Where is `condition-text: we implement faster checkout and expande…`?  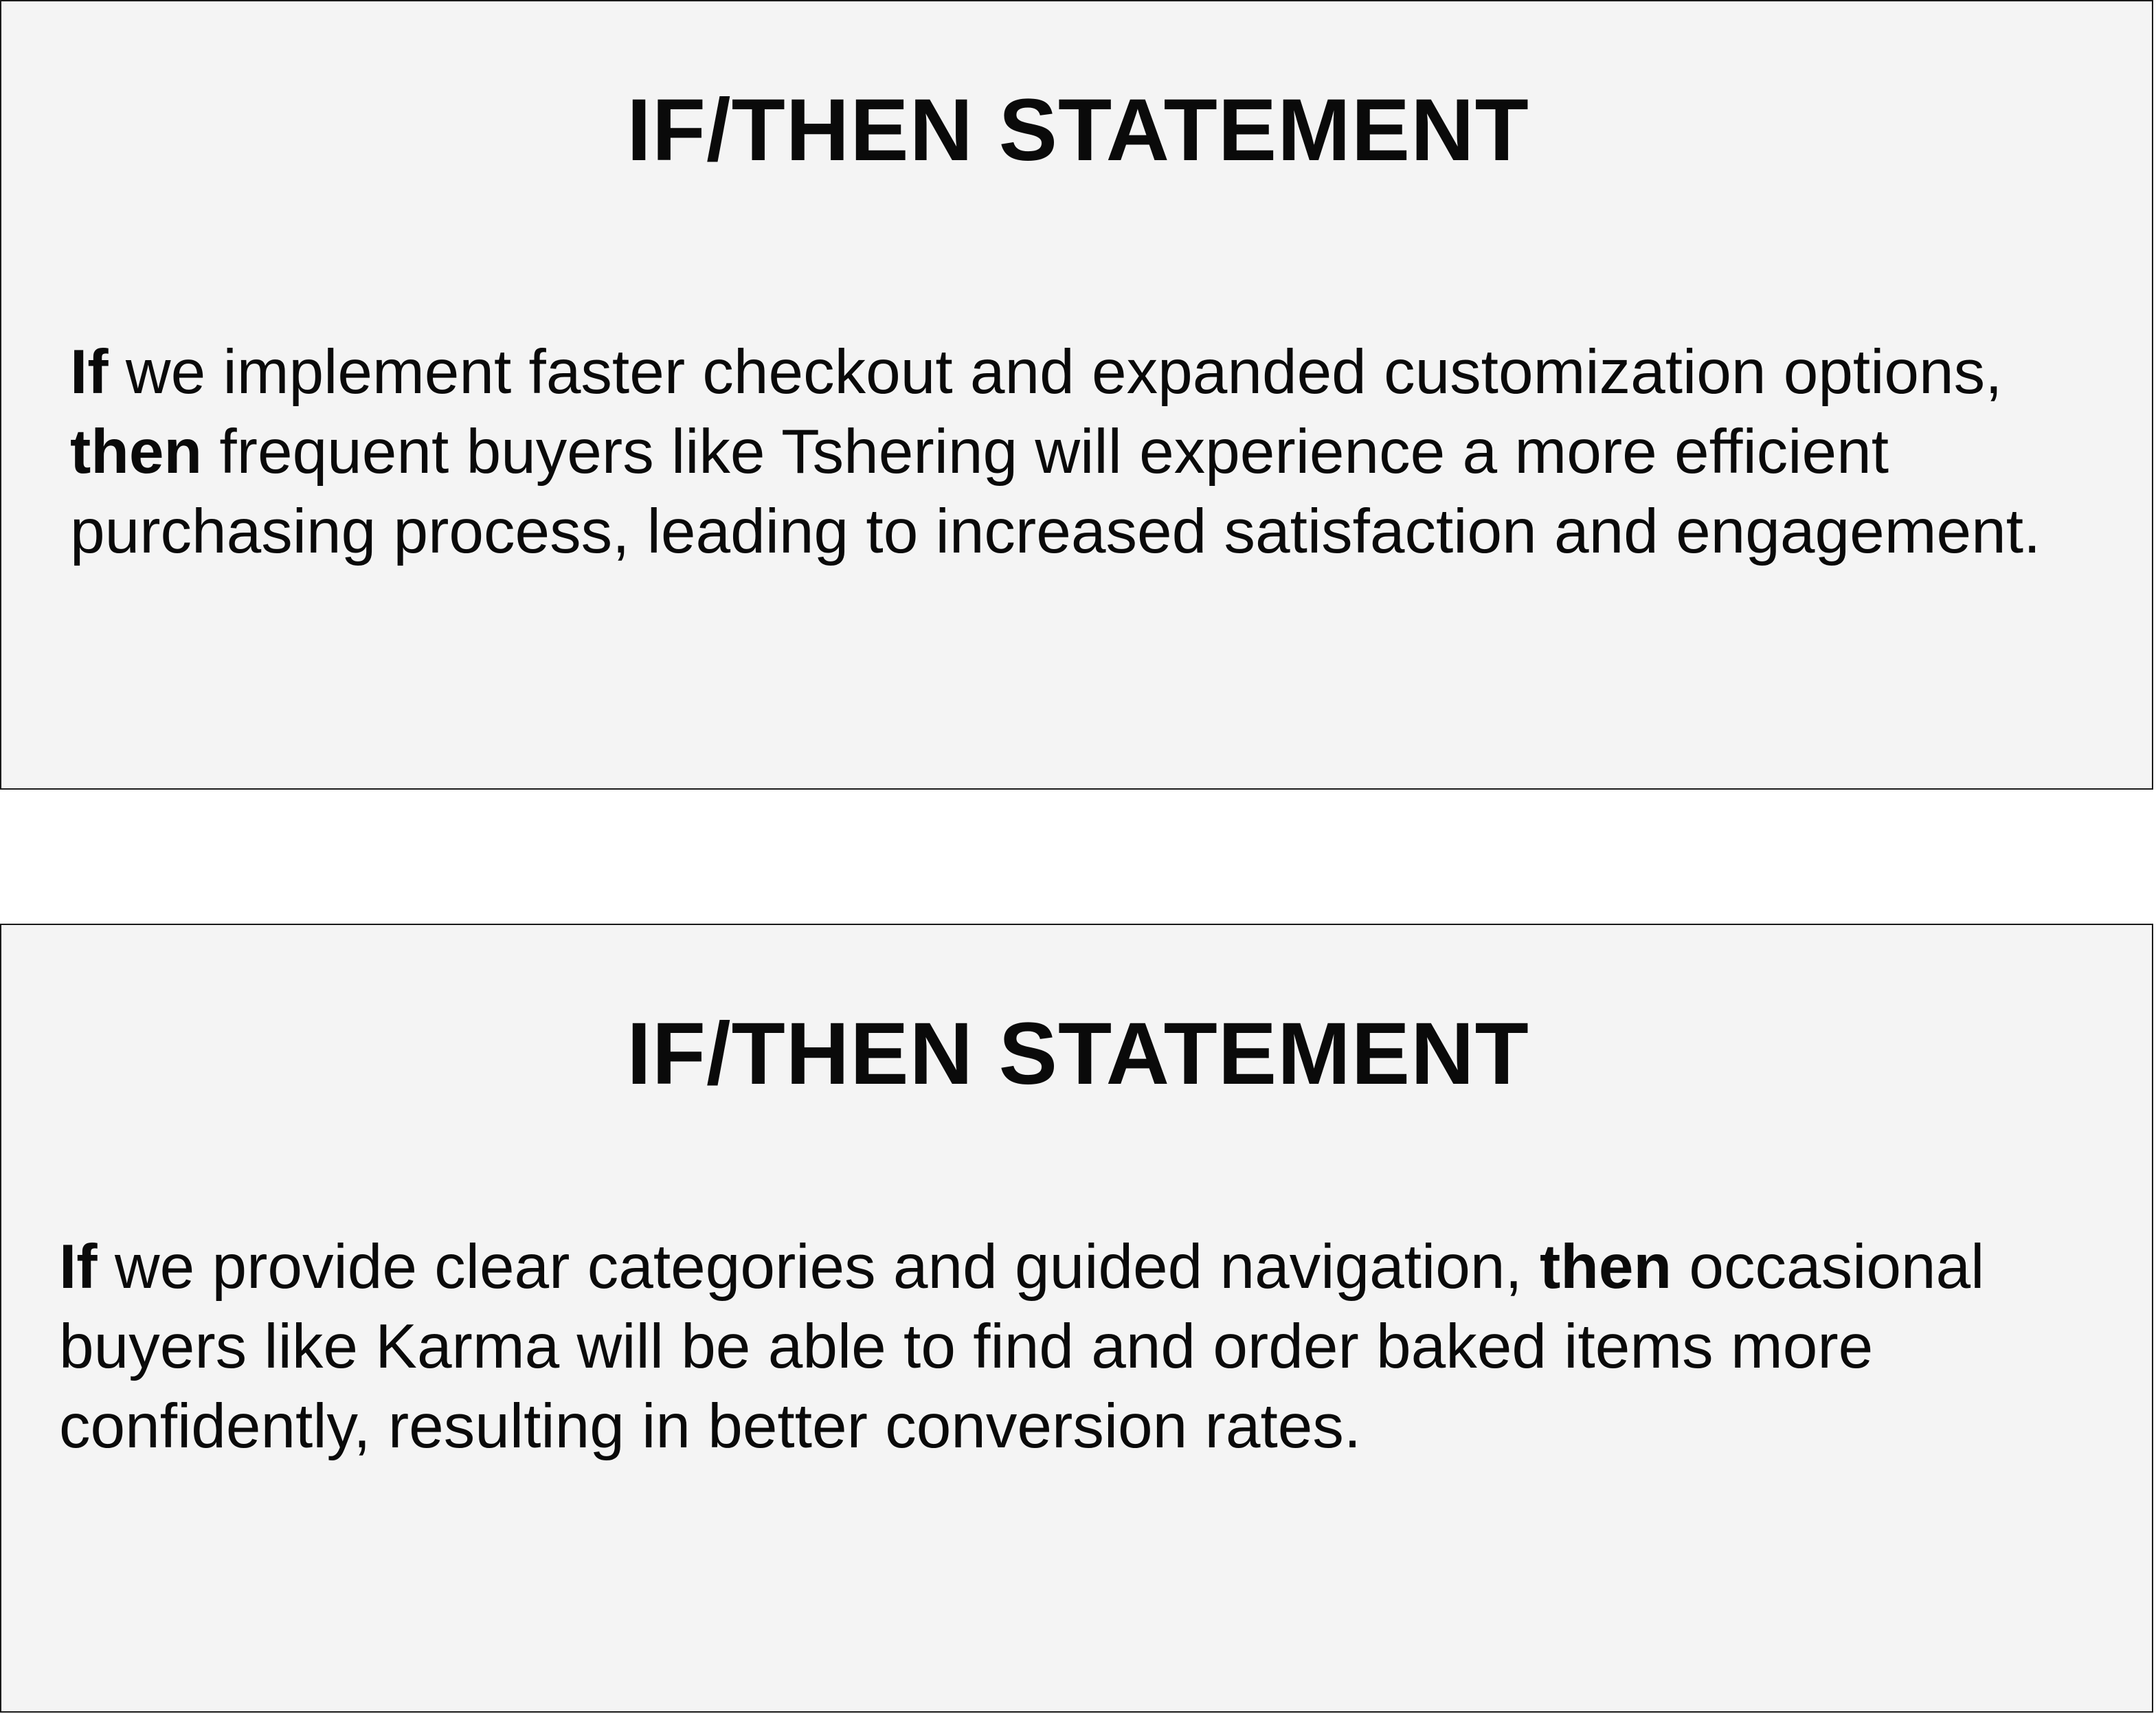 condition-text: we implement faster checkout and expande… is located at coordinates (1055, 372).